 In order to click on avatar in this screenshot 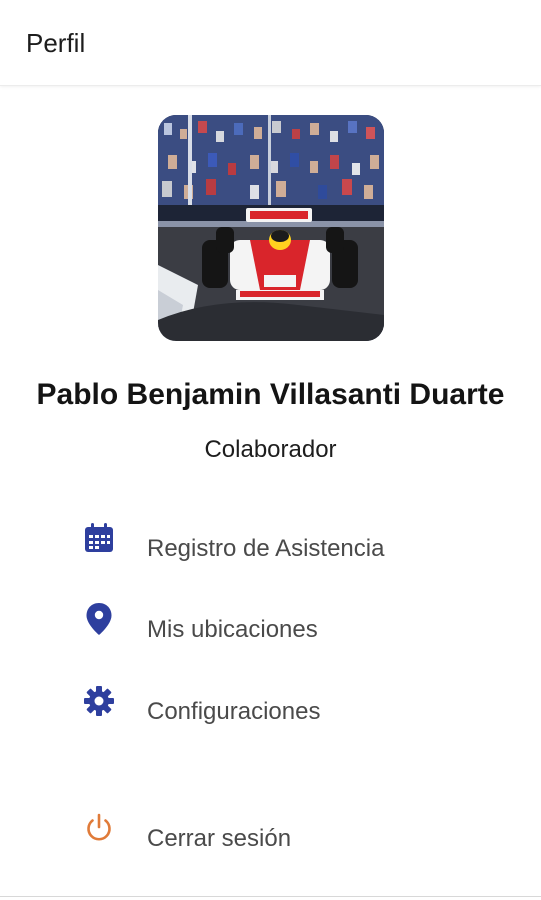, I will do `click(271, 228)`.